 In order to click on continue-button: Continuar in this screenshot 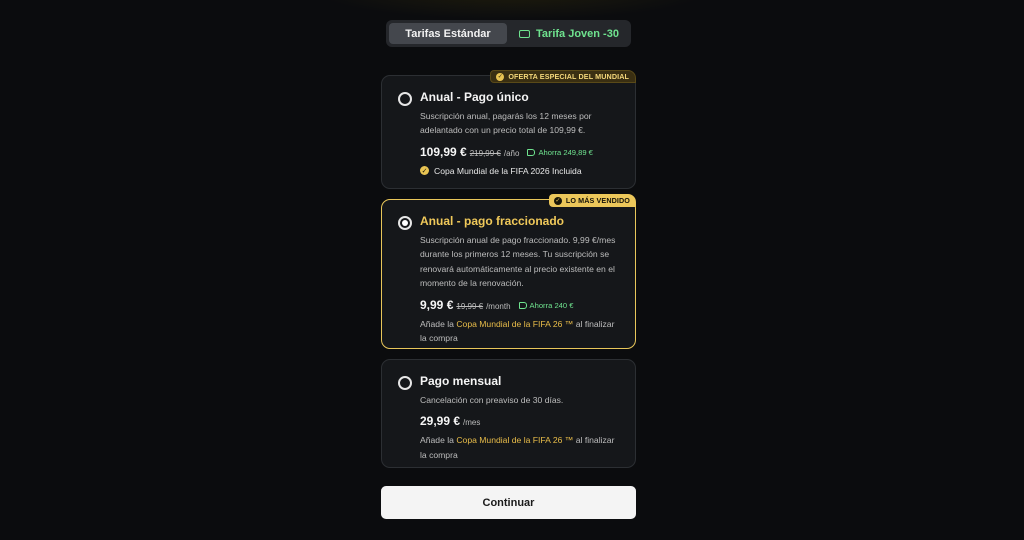, I will do `click(508, 502)`.